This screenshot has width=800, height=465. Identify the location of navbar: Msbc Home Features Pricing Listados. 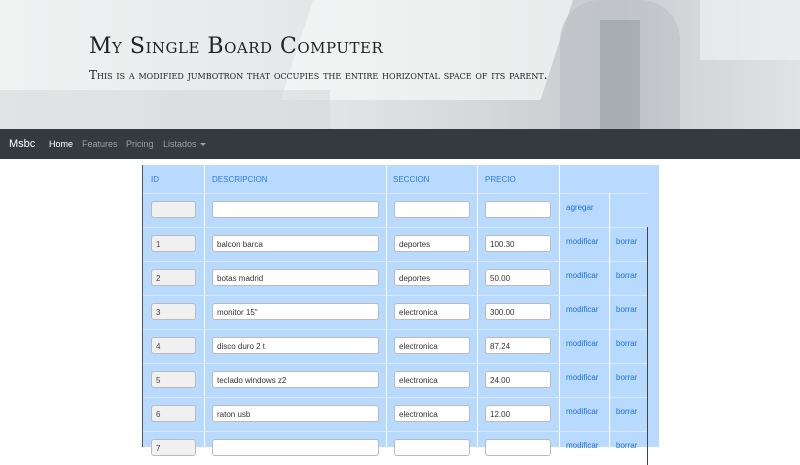
(400, 144).